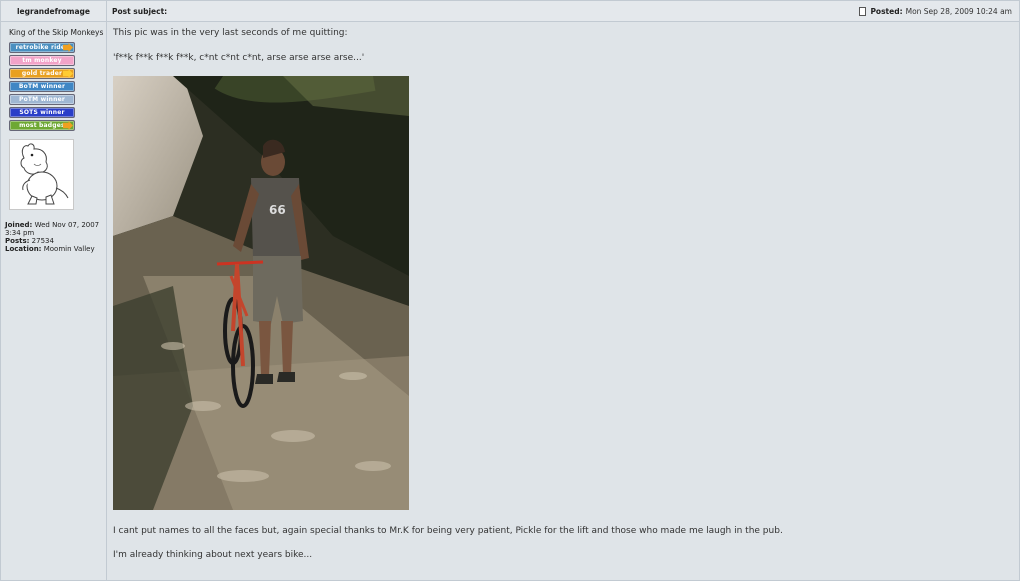  Describe the element at coordinates (67, 225) in the screenshot. I see `joined-value: Wed Nov 07, 2007` at that location.